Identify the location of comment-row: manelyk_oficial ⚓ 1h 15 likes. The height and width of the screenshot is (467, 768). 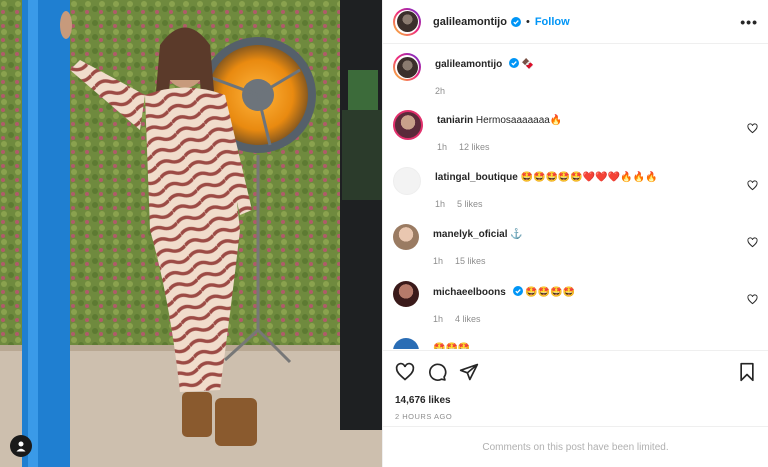
(575, 243).